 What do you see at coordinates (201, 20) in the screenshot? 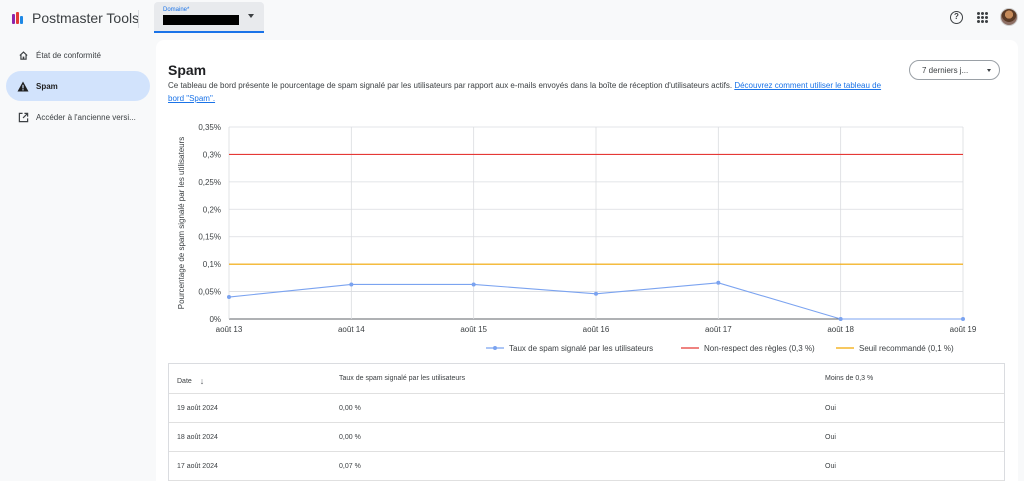
I see `domain-value-redacted` at bounding box center [201, 20].